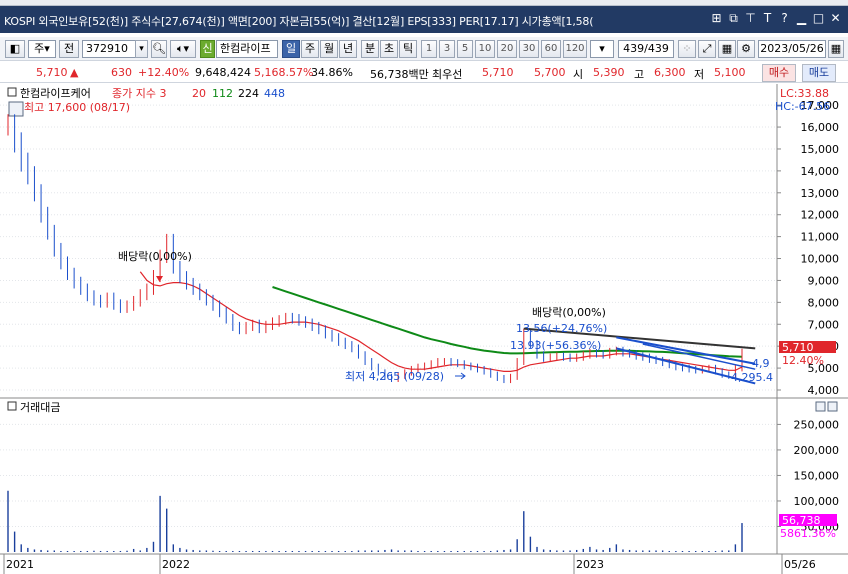 Image resolution: width=848 pixels, height=574 pixels. I want to click on period-year-button: 년, so click(348, 49).